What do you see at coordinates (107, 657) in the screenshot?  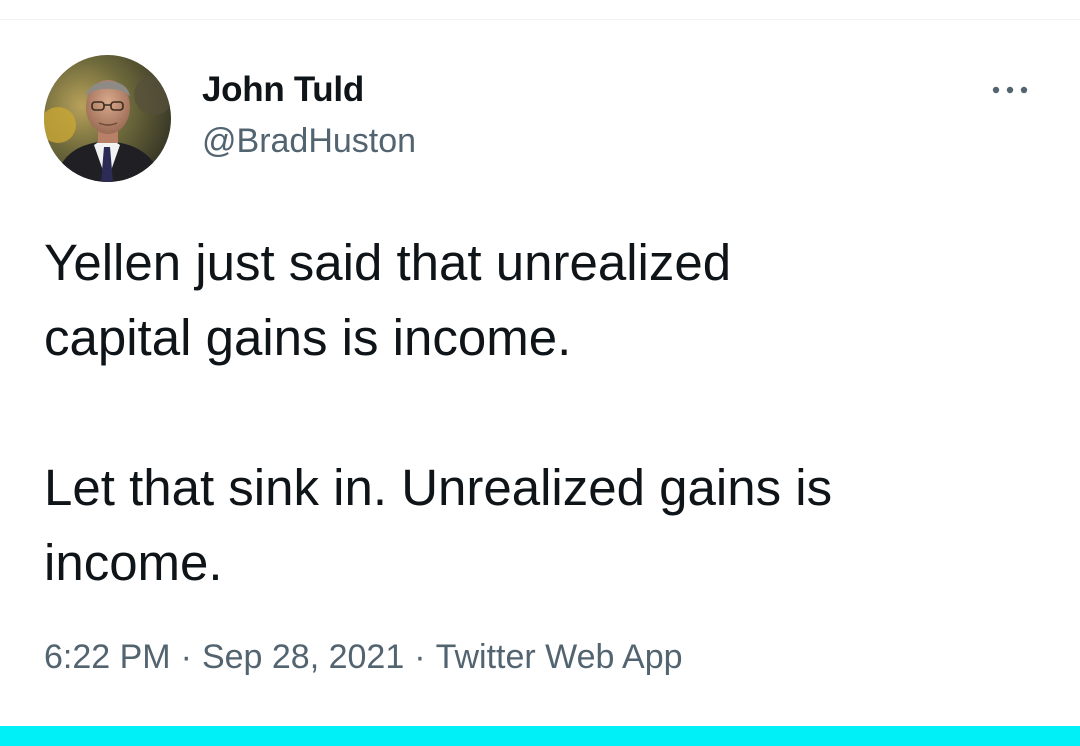 I see `tweet-time-link: 6:22 PM` at bounding box center [107, 657].